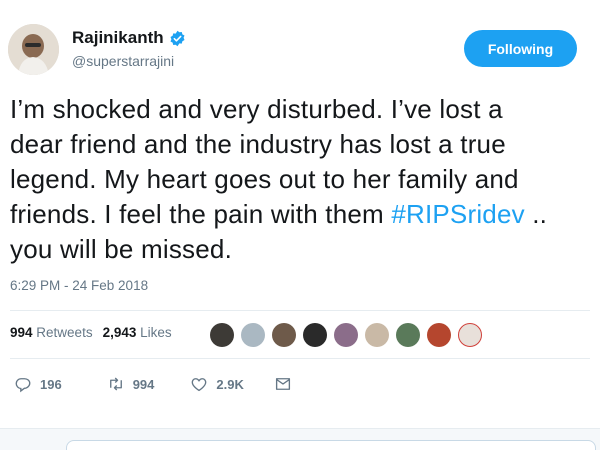 Image resolution: width=600 pixels, height=450 pixels. I want to click on retweets-label: Retweets, so click(64, 332).